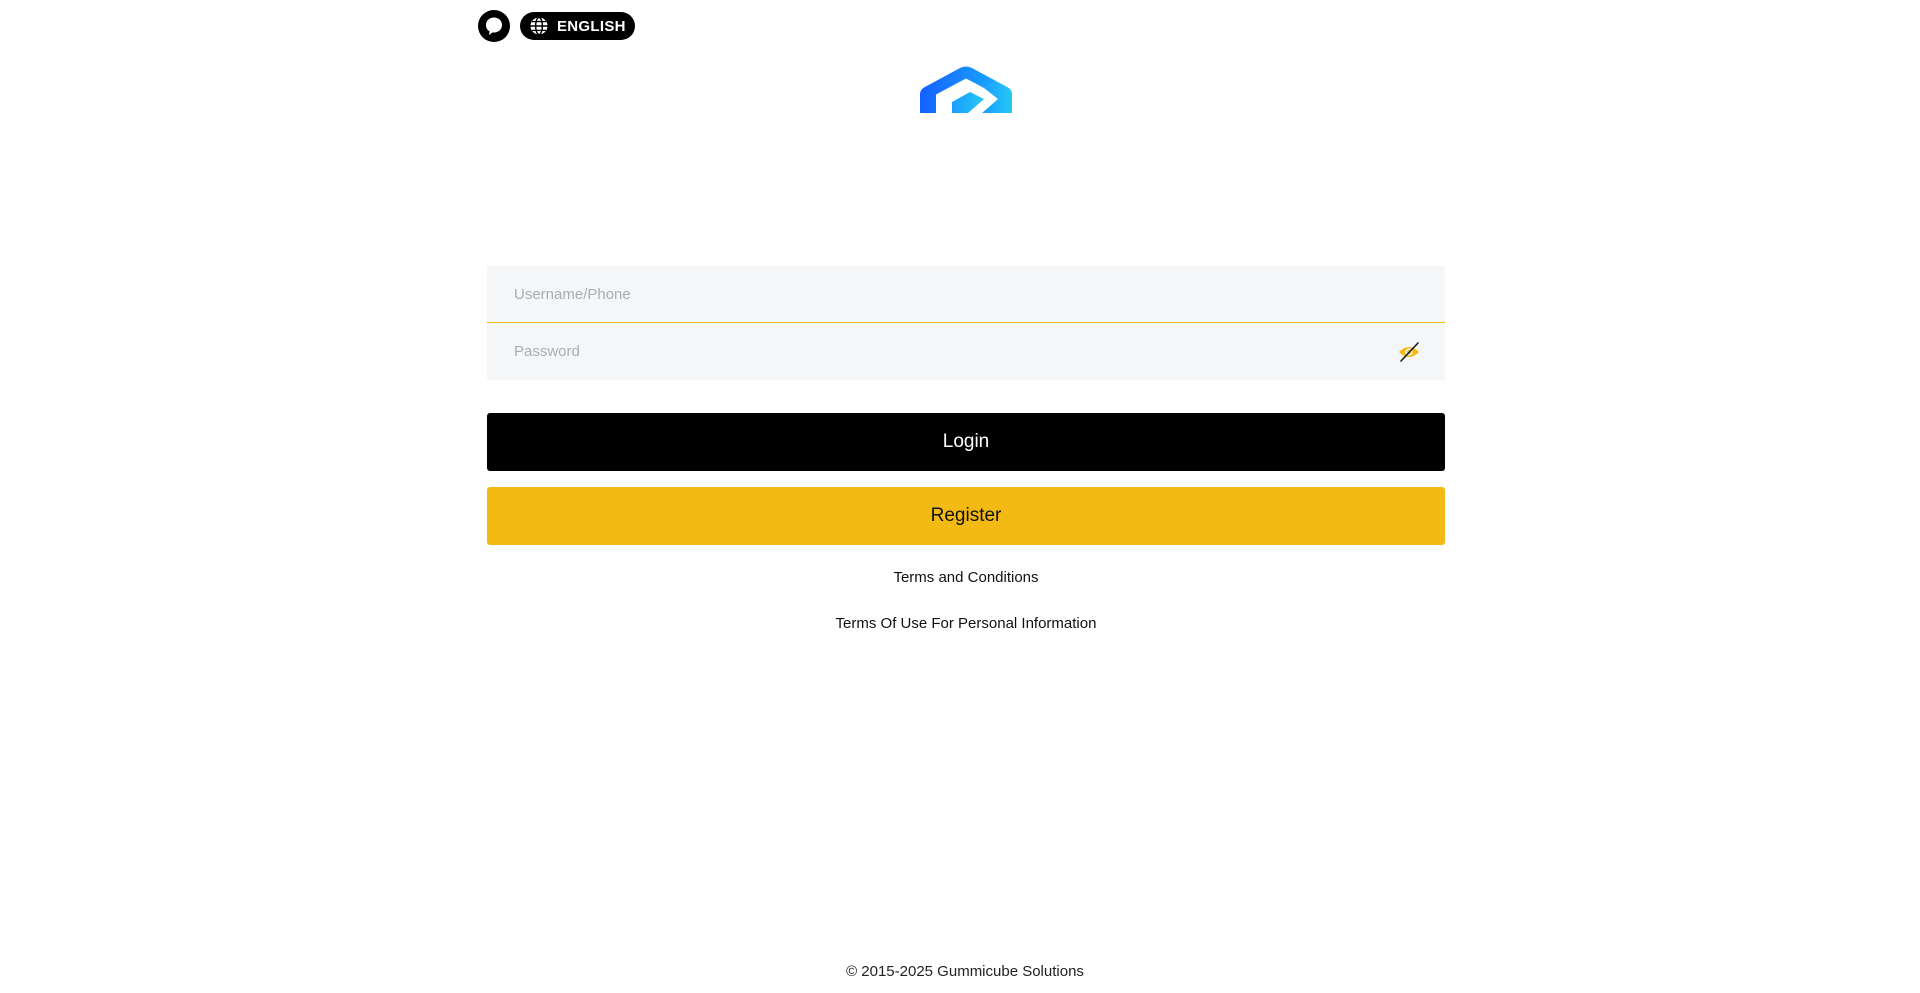 The image size is (1920, 993). What do you see at coordinates (966, 624) in the screenshot?
I see `privacy-terms-link: Terms Of Use For Personal Information` at bounding box center [966, 624].